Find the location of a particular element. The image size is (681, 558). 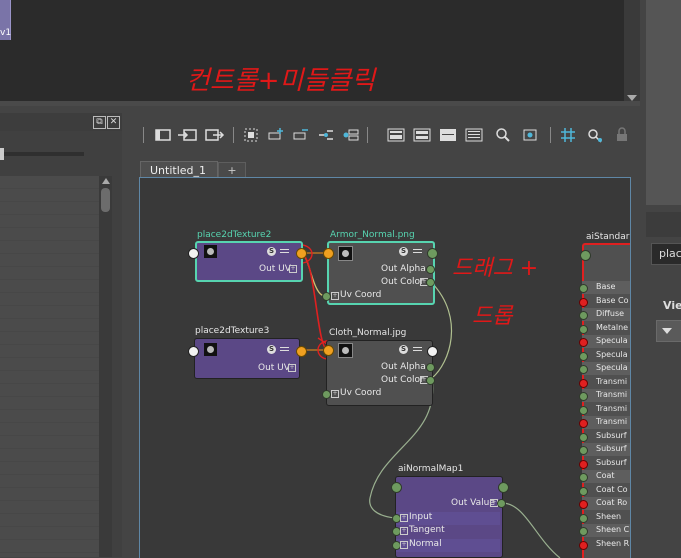

remove-icon is located at coordinates (301, 135).